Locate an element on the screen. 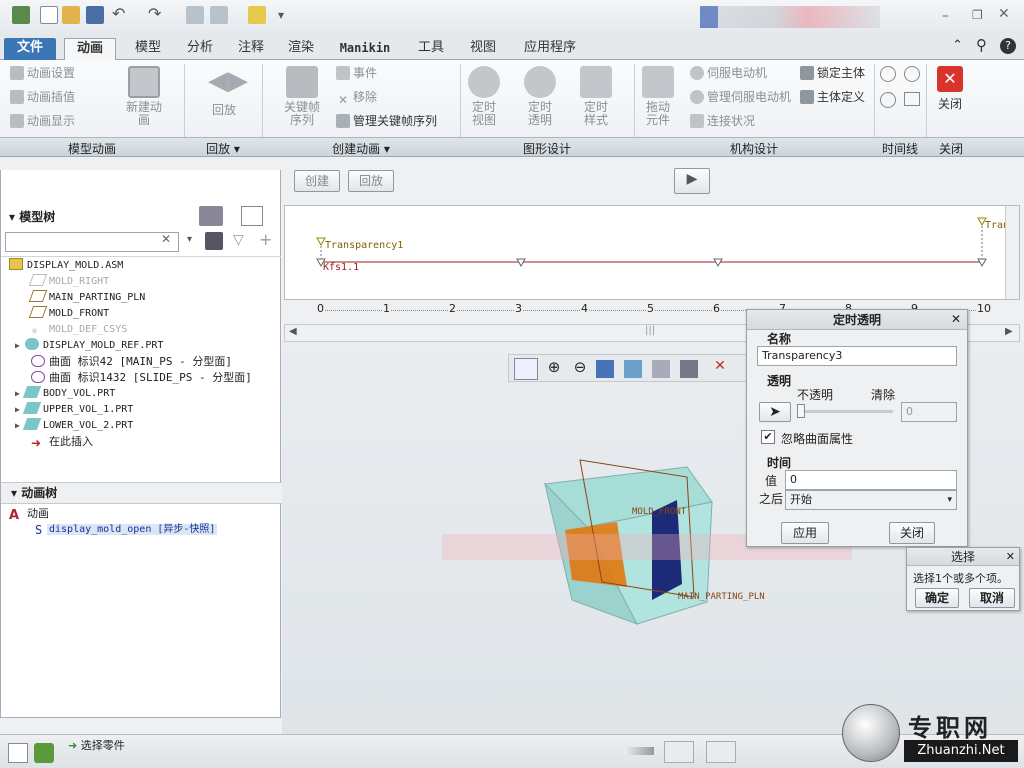 The width and height of the screenshot is (1024, 768). timed-view-button: 定时 视图 is located at coordinates (484, 96).